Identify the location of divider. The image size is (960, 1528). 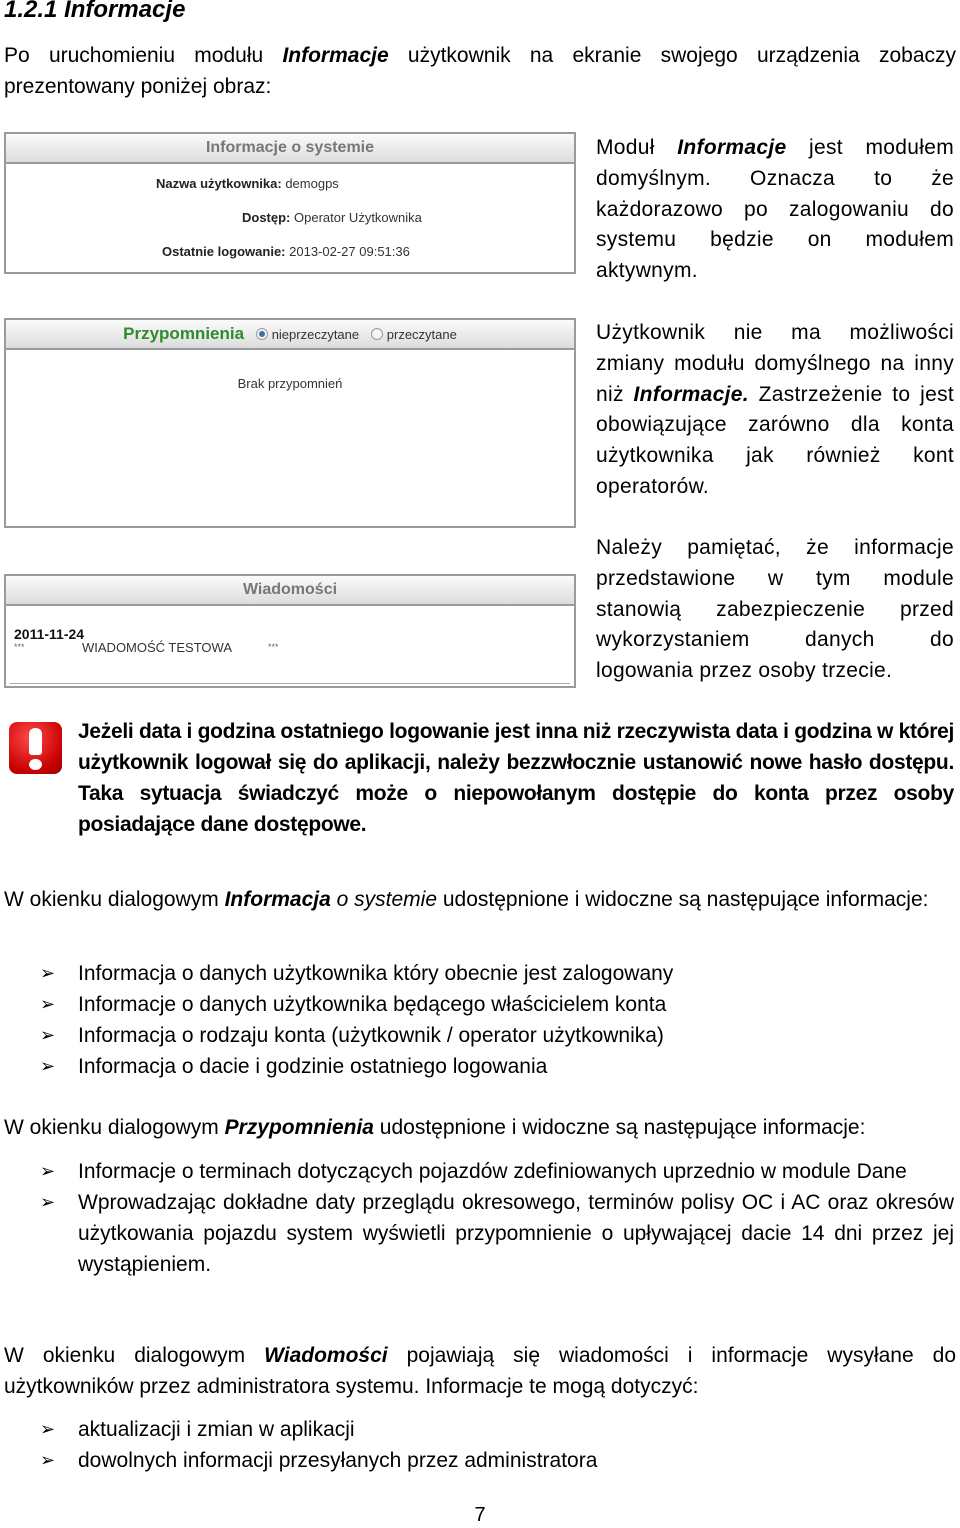
(290, 683).